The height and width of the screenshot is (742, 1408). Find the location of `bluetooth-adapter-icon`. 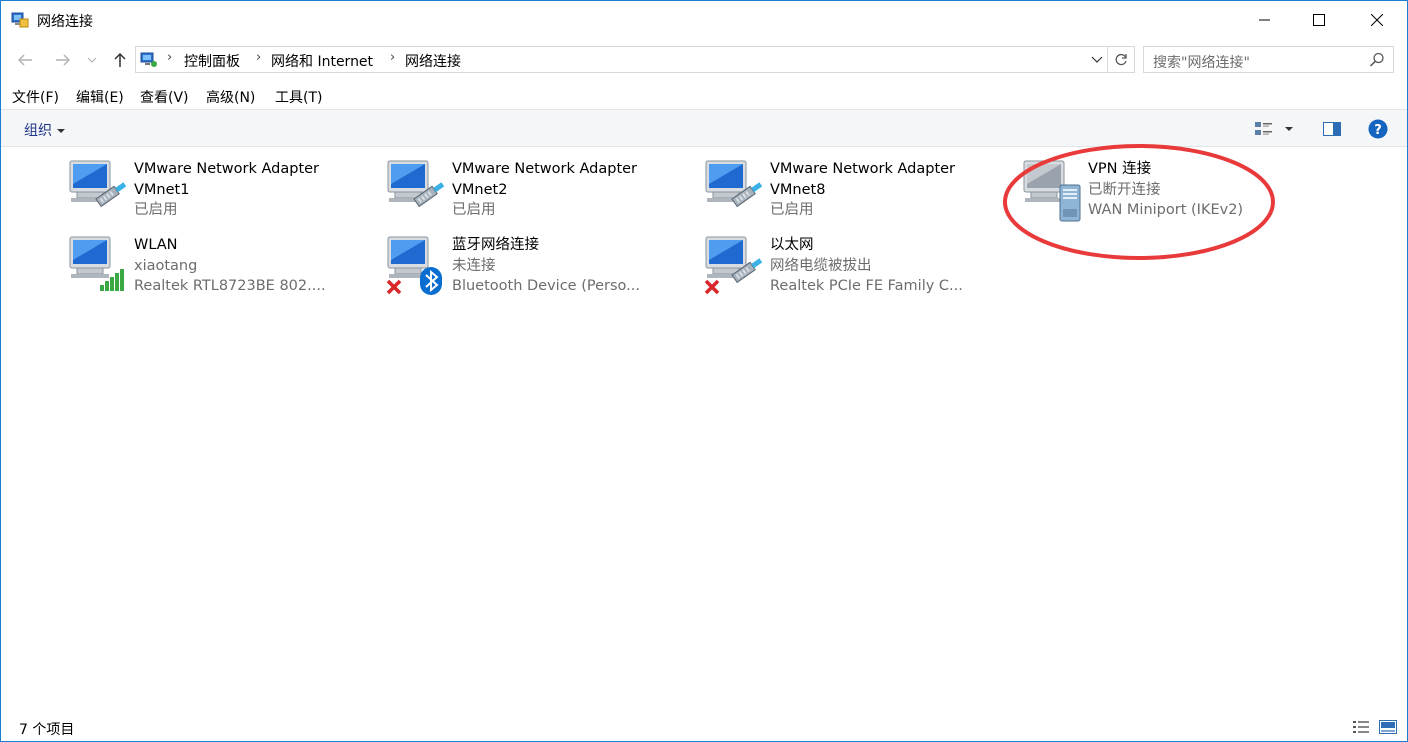

bluetooth-adapter-icon is located at coordinates (418, 267).